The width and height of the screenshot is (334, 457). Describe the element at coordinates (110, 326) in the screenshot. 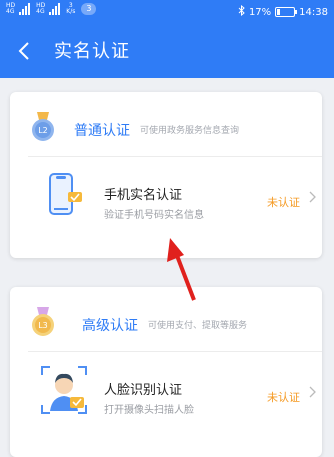

I see `level-title: 高级认证` at that location.